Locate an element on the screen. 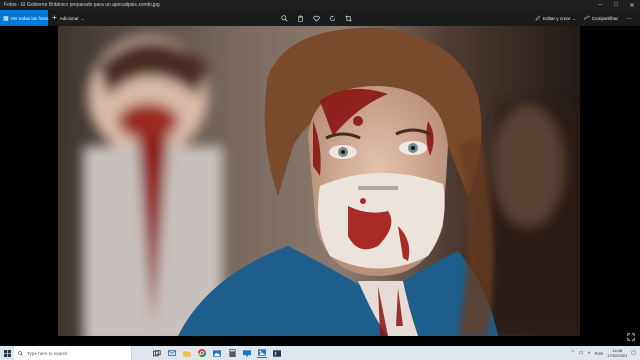 Image resolution: width=640 pixels, height=360 pixels. task-view-icon is located at coordinates (157, 353).